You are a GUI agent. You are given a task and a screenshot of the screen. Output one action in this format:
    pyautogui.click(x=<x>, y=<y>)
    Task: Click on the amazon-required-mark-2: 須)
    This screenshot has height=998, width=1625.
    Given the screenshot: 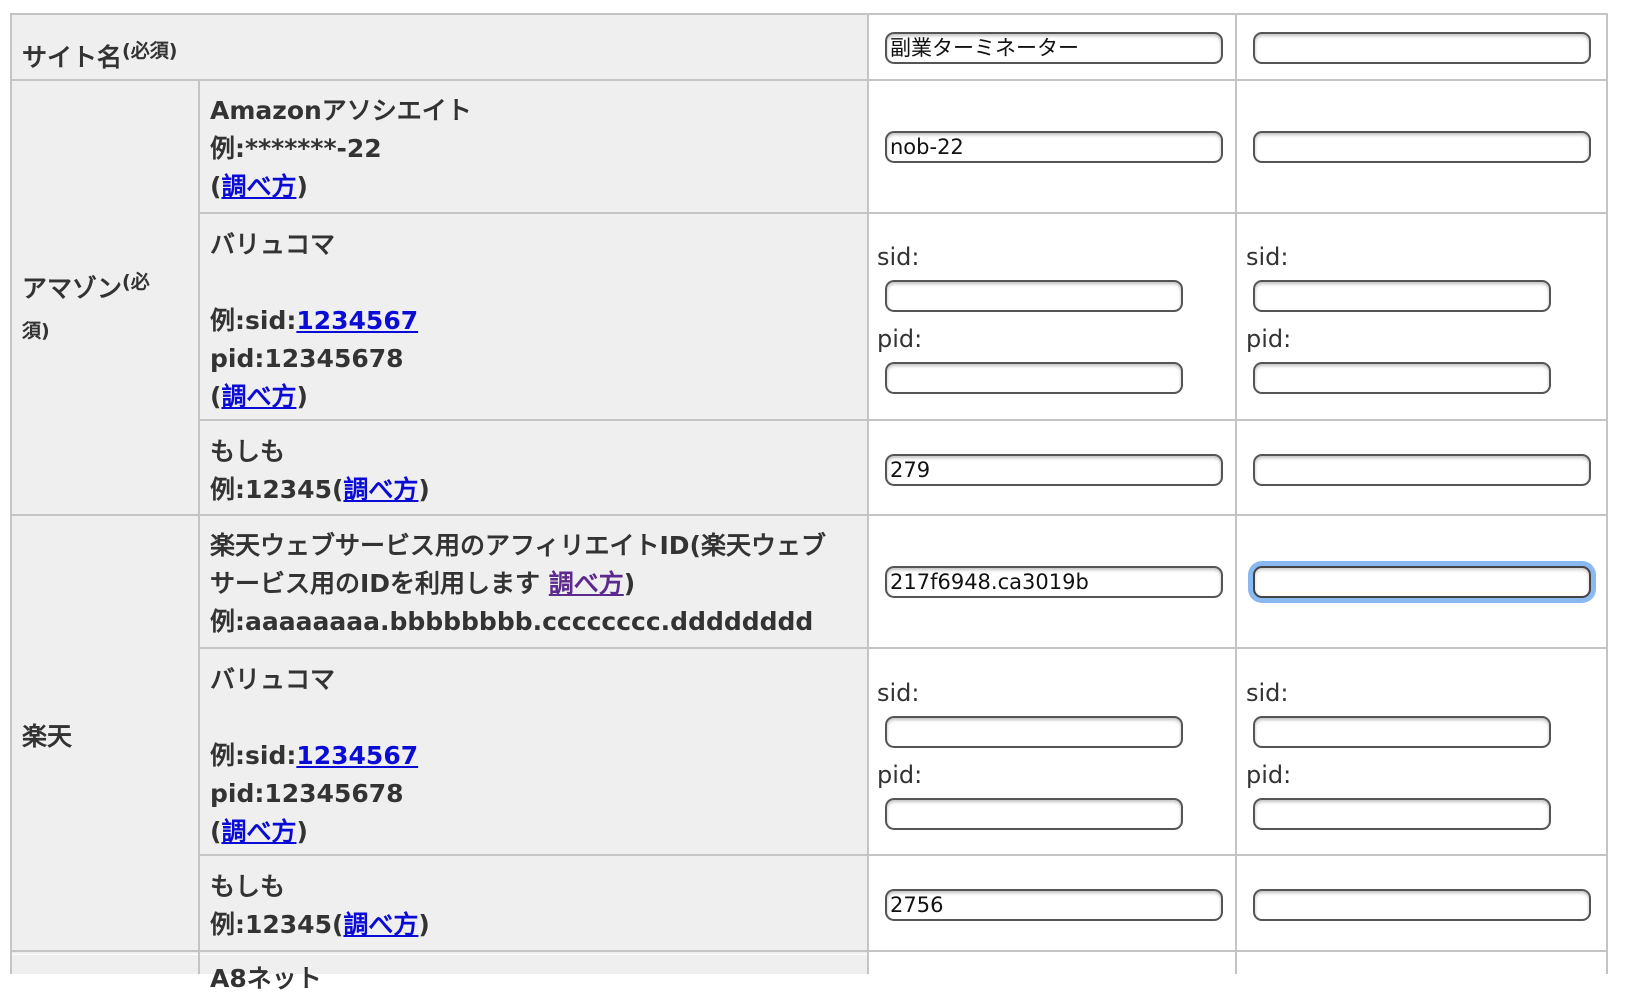 What is the action you would take?
    pyautogui.click(x=36, y=331)
    